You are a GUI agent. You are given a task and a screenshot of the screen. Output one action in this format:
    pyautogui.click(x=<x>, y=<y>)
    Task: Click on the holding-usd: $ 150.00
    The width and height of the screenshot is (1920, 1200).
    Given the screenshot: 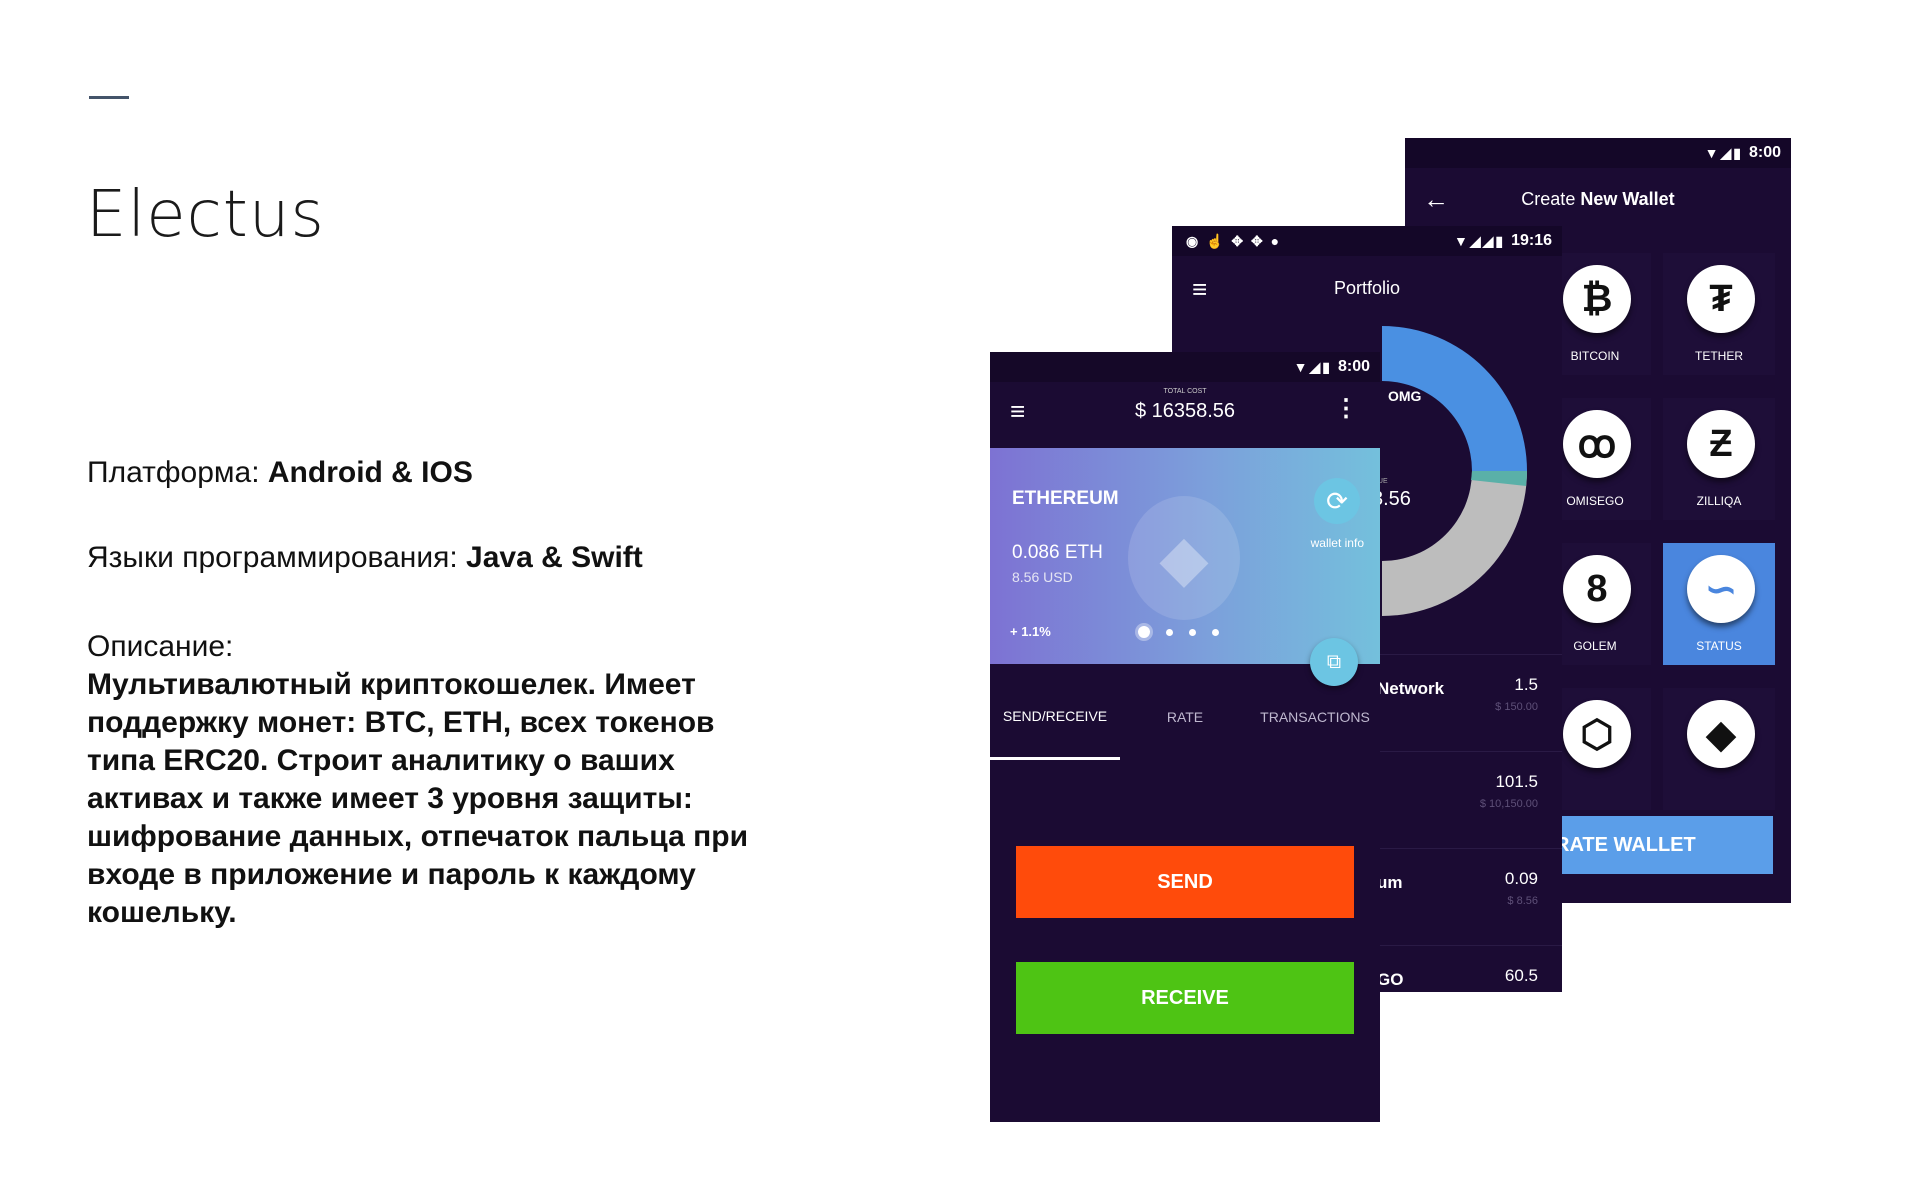 What is the action you would take?
    pyautogui.click(x=1516, y=707)
    